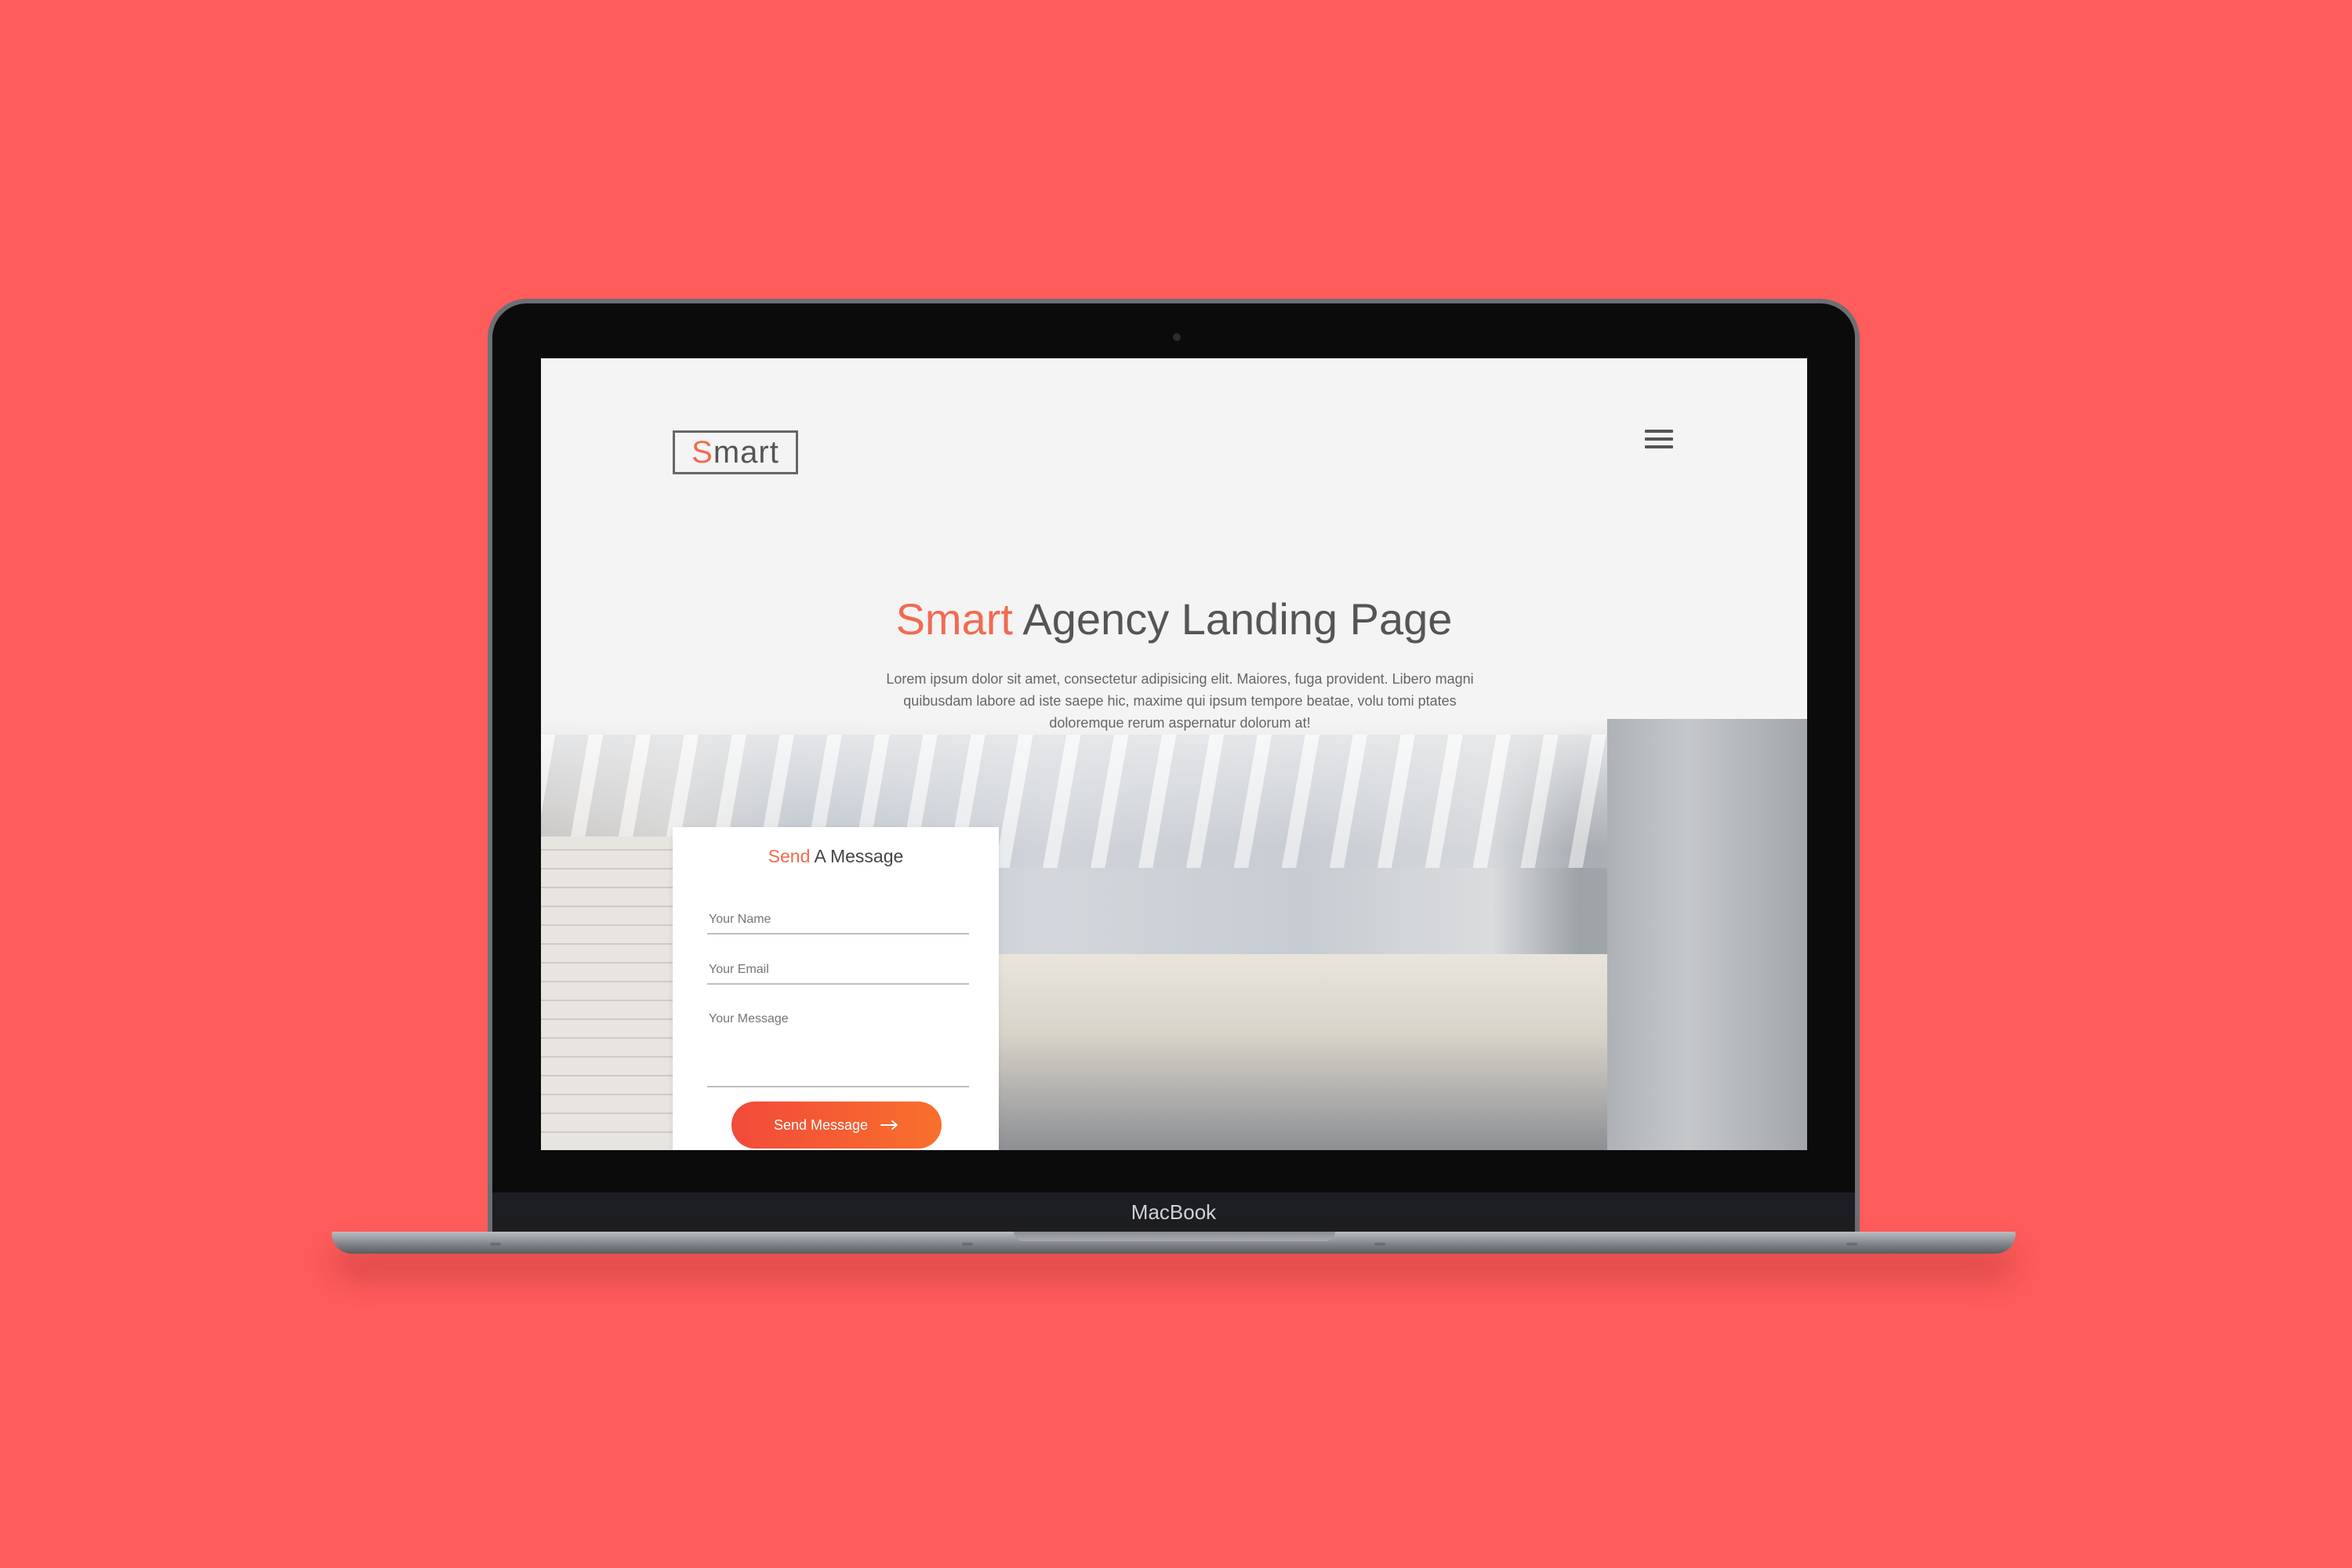 This screenshot has width=2352, height=1568. What do you see at coordinates (1174, 1243) in the screenshot?
I see `laptop-base` at bounding box center [1174, 1243].